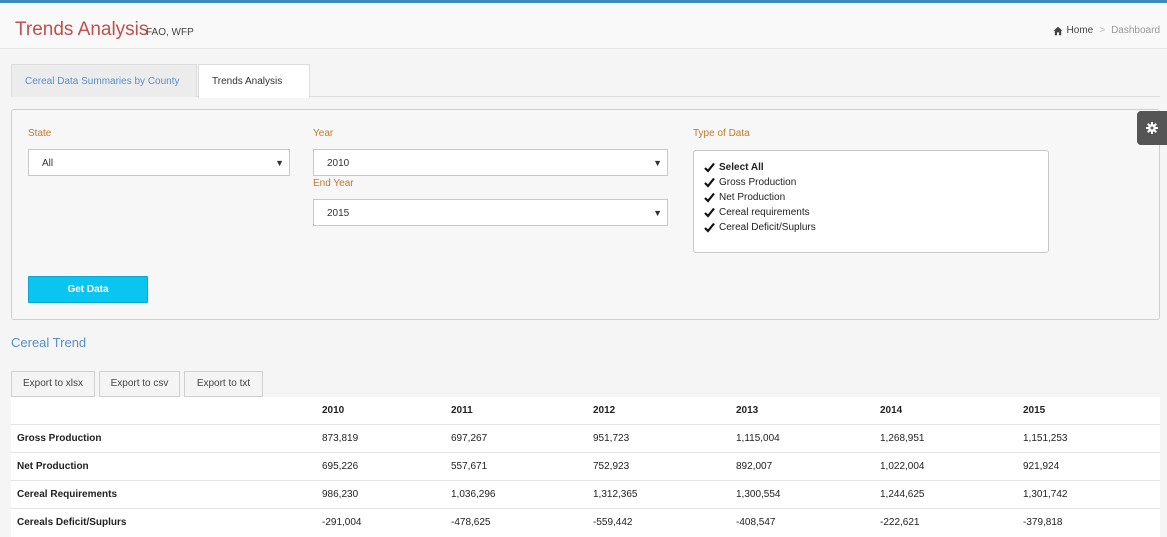 Image resolution: width=1167 pixels, height=537 pixels. What do you see at coordinates (104, 80) in the screenshot?
I see `tab-cereal-data-summaries: Cereal Data Summaries by County` at bounding box center [104, 80].